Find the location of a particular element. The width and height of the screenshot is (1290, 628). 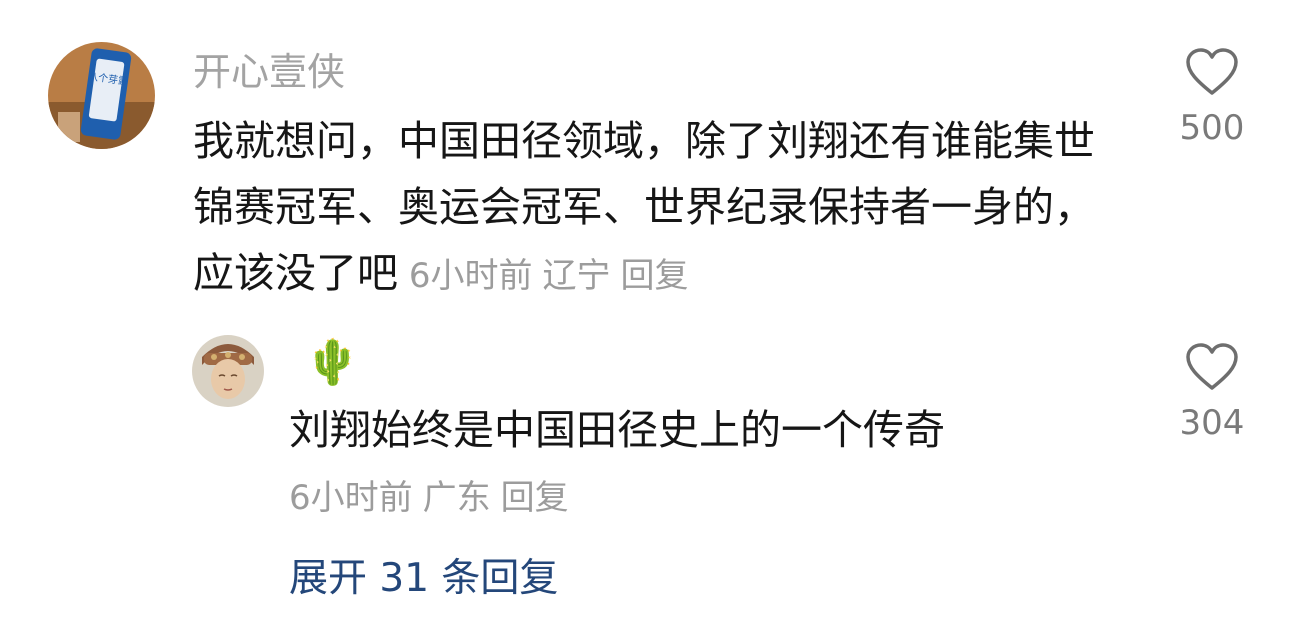

comment-username: 开心壹侠 is located at coordinates (269, 72).